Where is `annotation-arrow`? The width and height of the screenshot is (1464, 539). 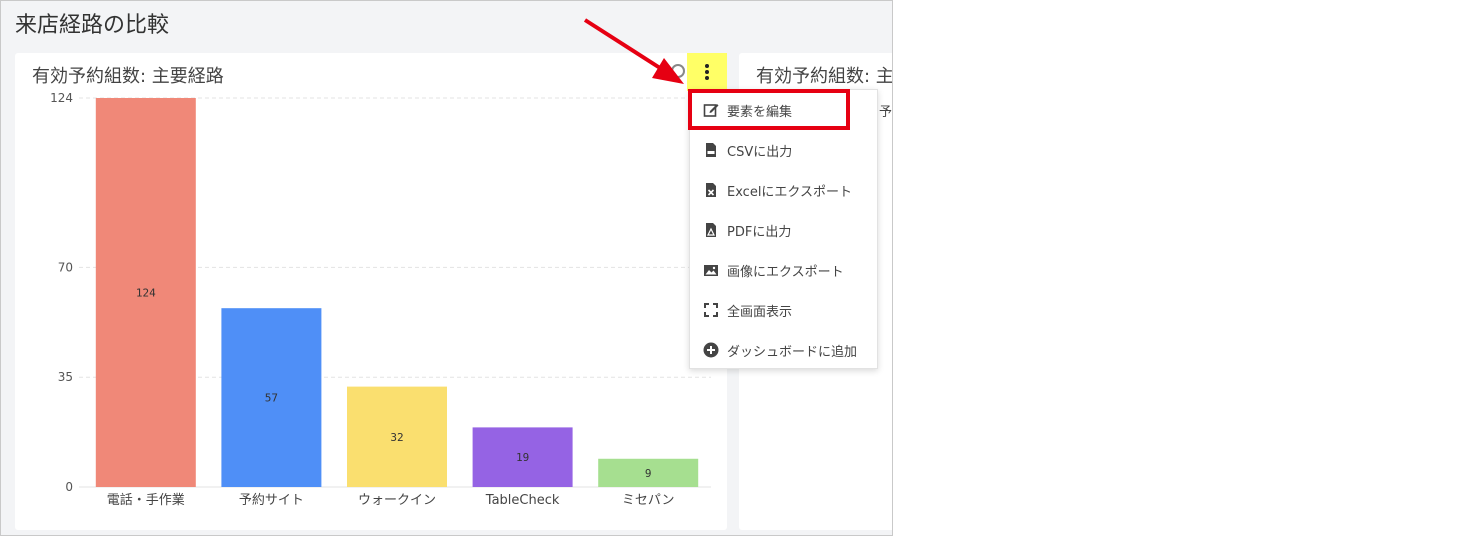 annotation-arrow is located at coordinates (633, 51).